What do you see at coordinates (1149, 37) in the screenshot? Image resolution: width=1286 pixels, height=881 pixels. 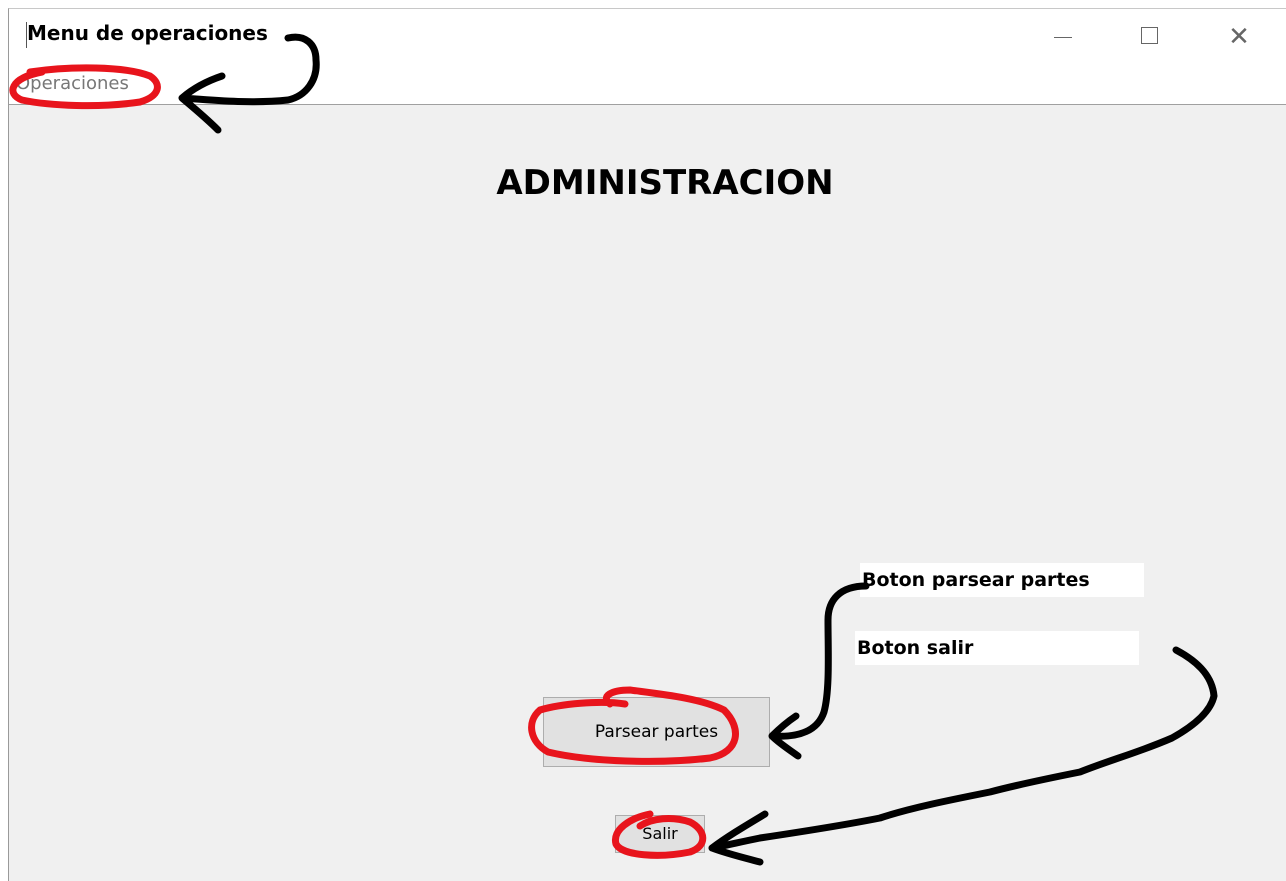 I see `maximize-icon` at bounding box center [1149, 37].